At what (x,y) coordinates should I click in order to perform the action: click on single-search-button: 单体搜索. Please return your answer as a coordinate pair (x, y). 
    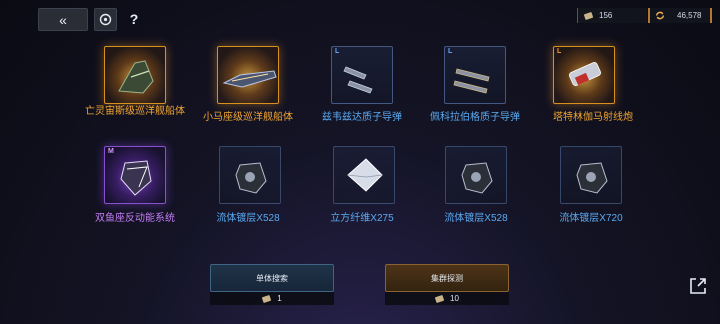
    Looking at the image, I should click on (272, 278).